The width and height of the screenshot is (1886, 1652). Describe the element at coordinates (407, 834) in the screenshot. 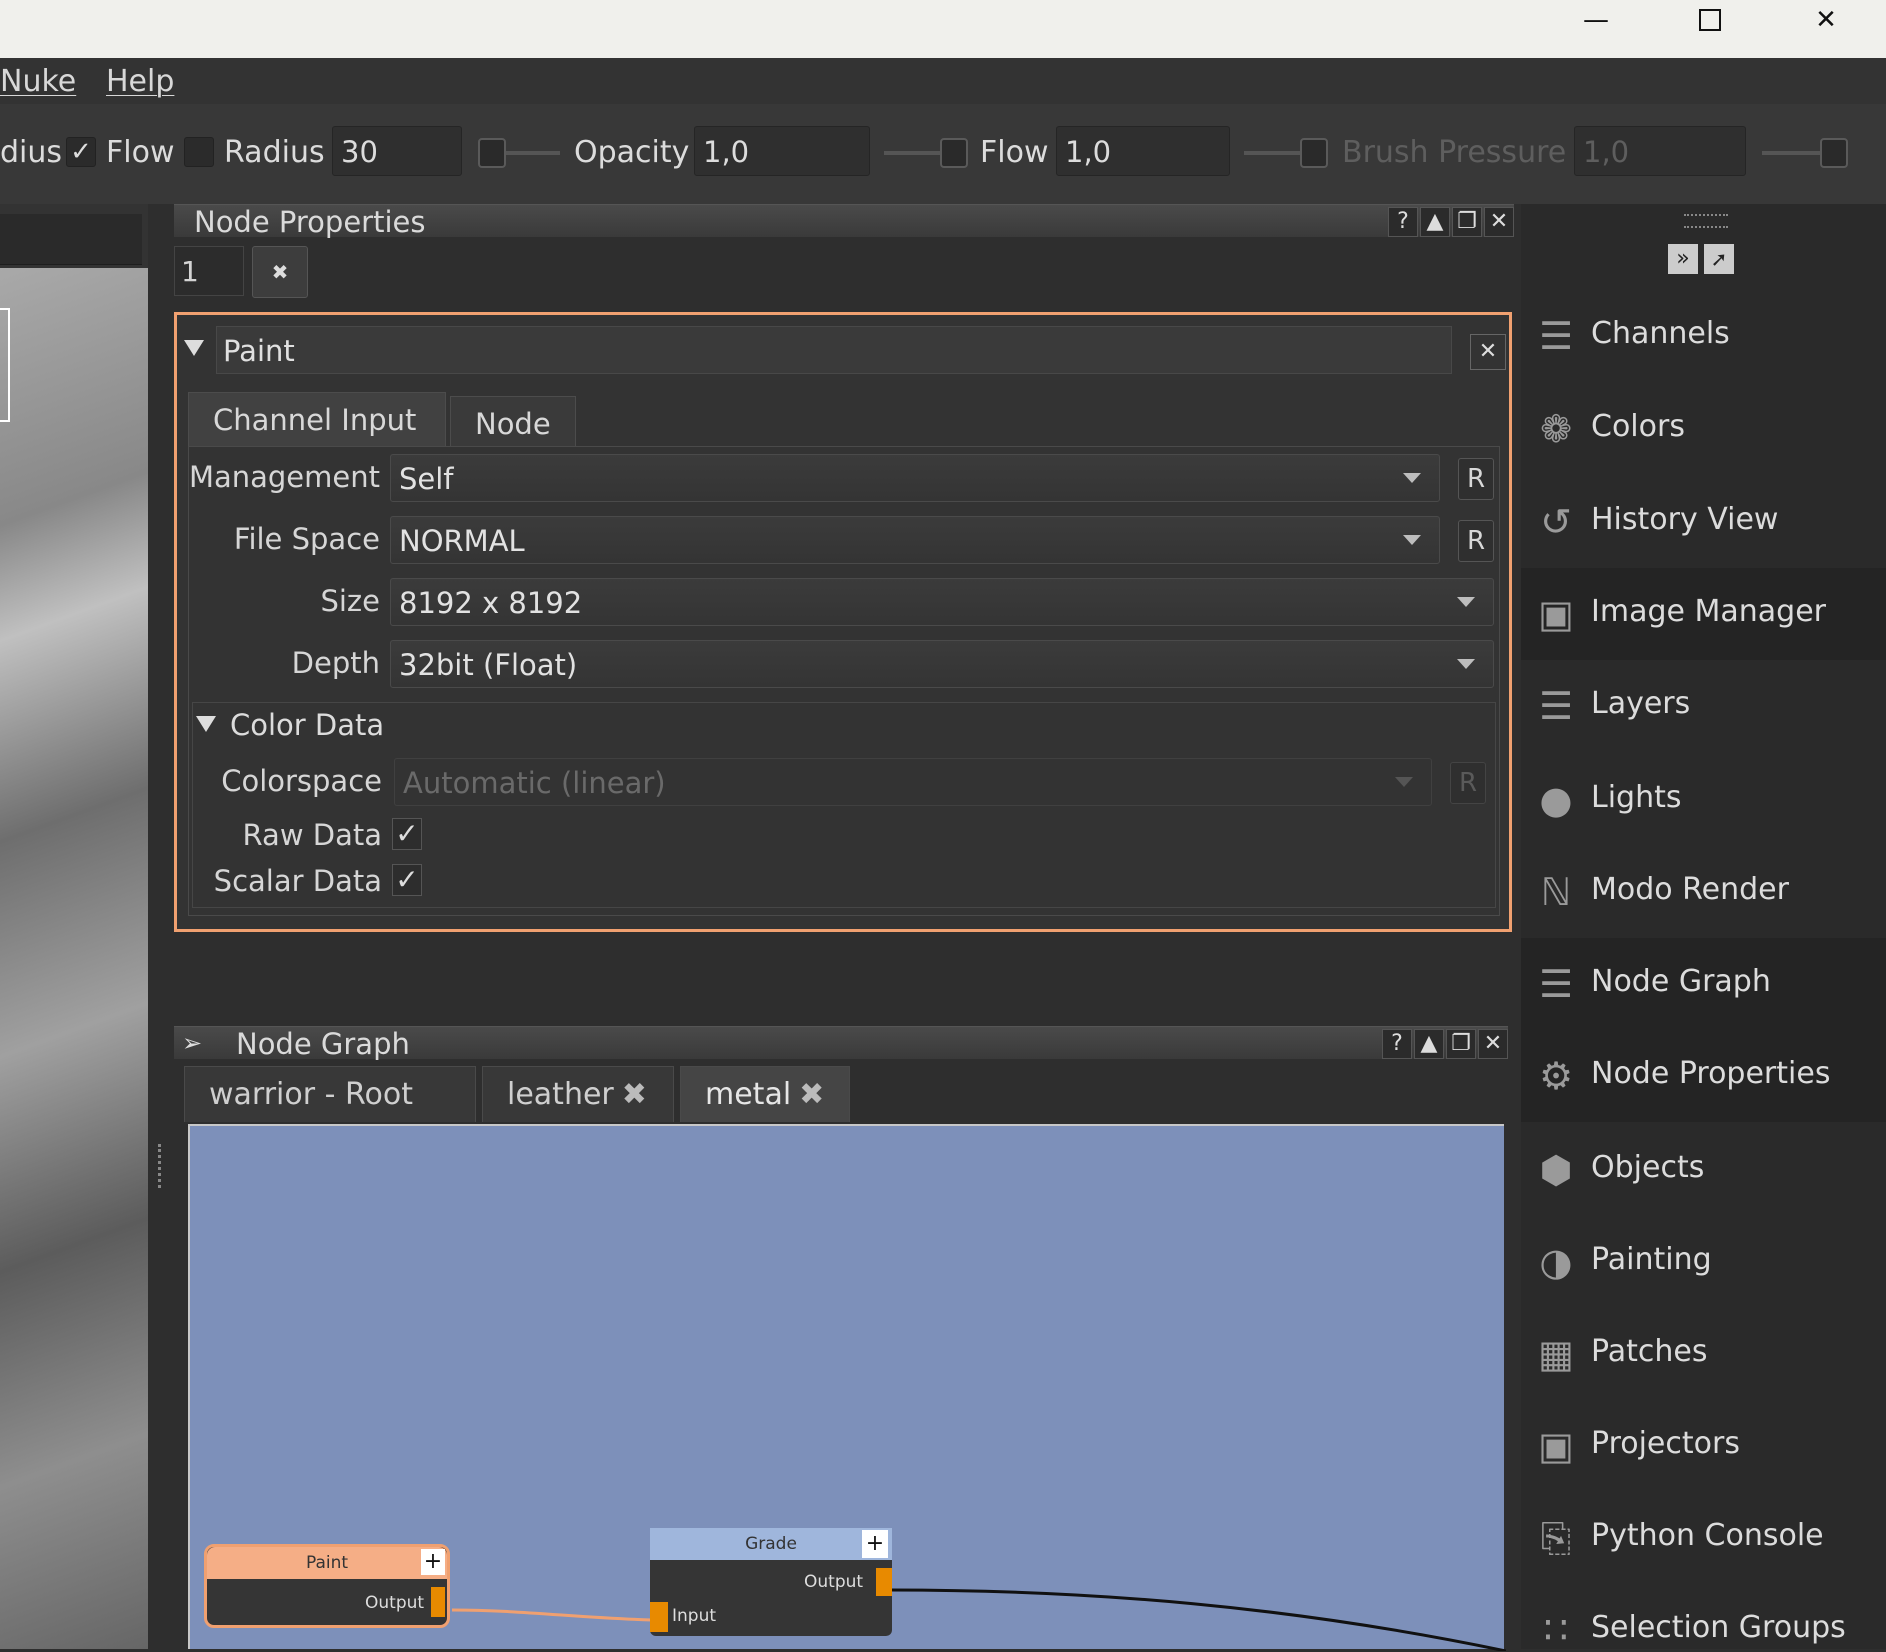

I see `raw-data-checkbox: ✓` at that location.